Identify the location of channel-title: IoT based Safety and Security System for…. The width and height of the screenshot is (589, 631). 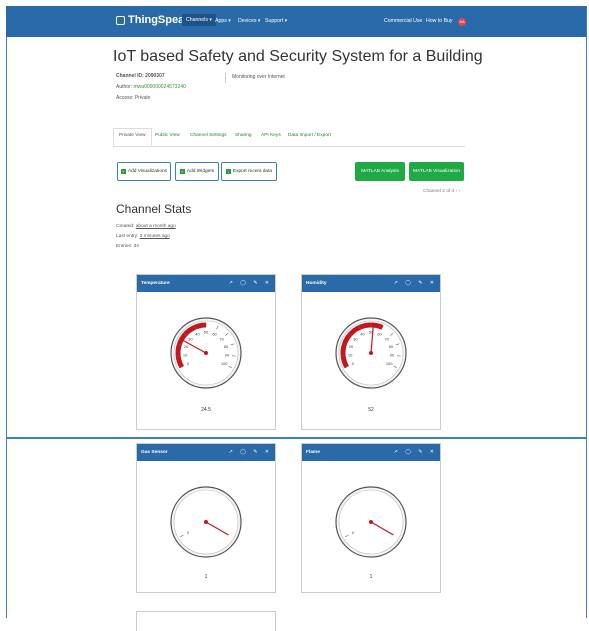
(298, 57).